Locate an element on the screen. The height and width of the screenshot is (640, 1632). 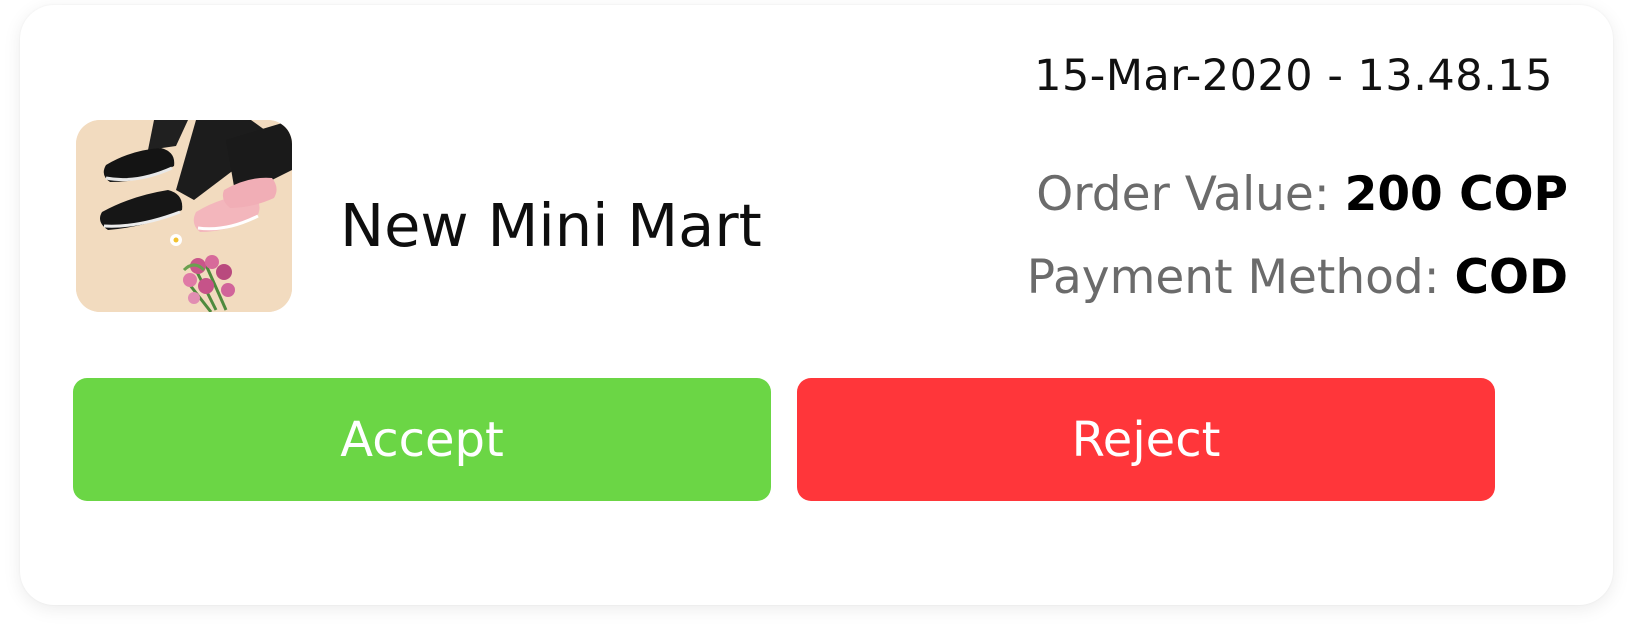
store-name: New Mini Mart is located at coordinates (551, 225).